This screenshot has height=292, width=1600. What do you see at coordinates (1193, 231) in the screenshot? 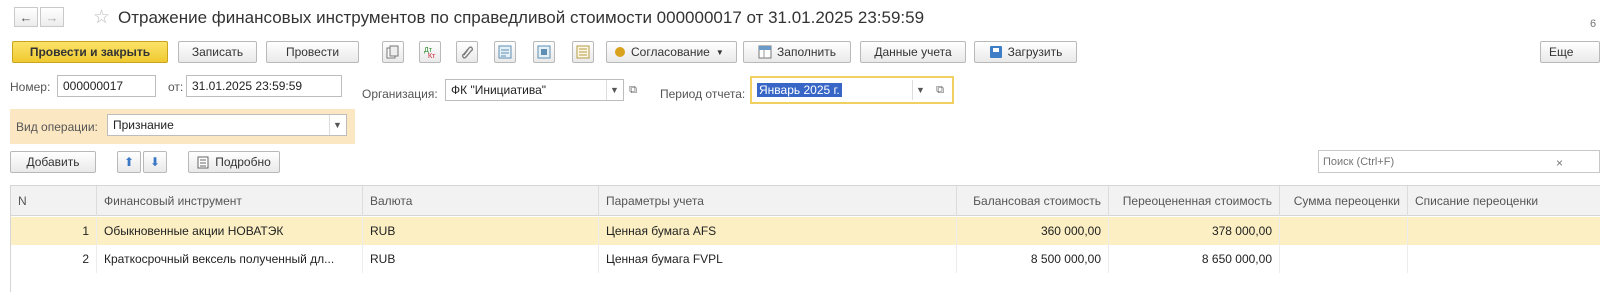
I see `cell-revalued-value: 378 000,00` at bounding box center [1193, 231].